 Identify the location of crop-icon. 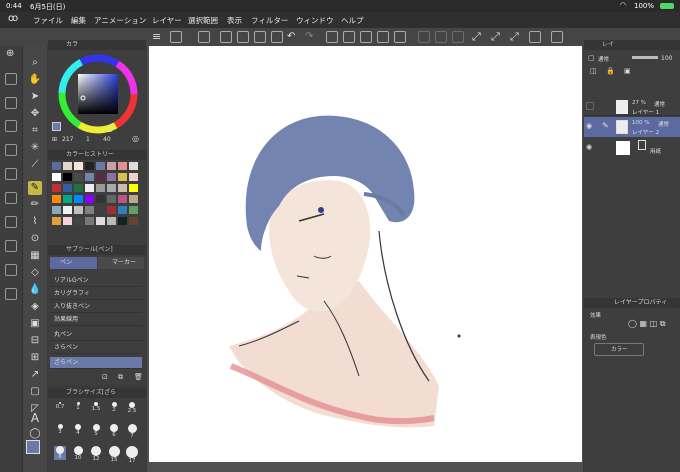
(400, 37).